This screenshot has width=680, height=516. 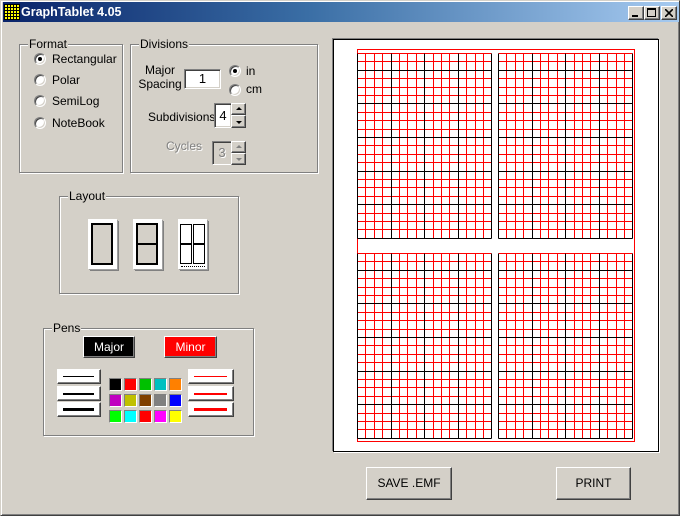 I want to click on major-spacing-label-line1: Major, so click(x=159, y=70).